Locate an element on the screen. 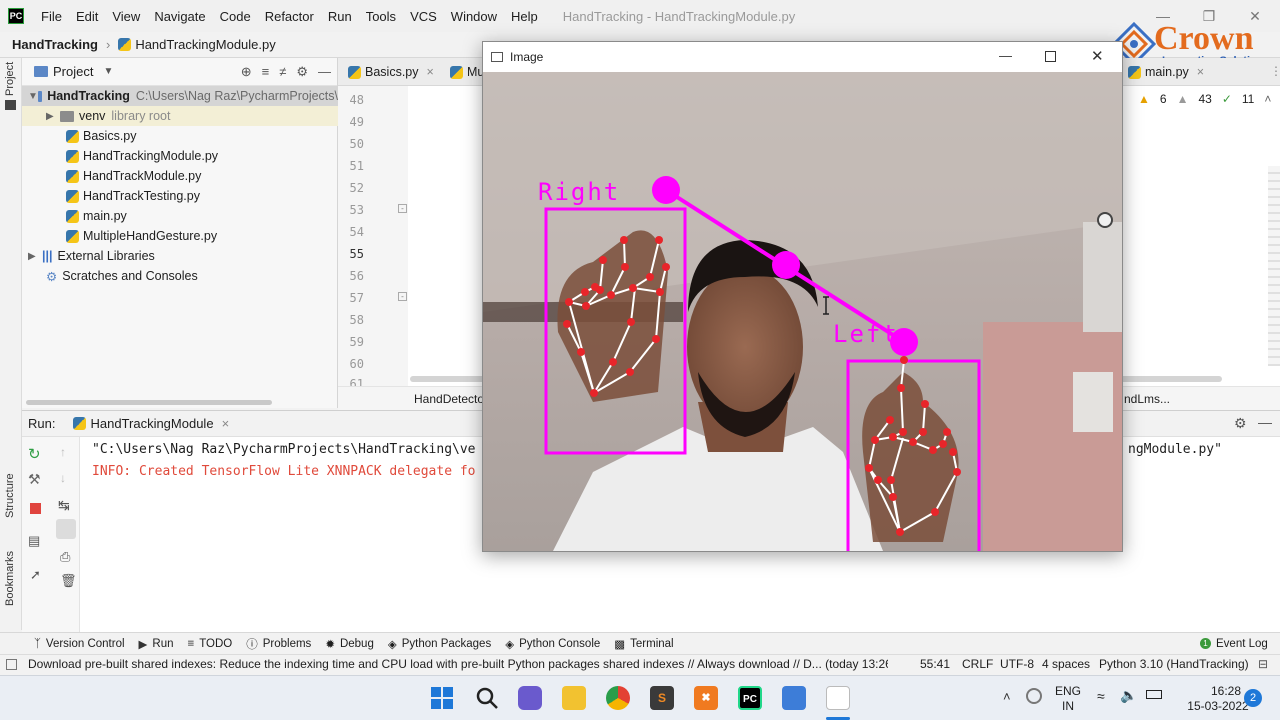 The height and width of the screenshot is (720, 1280). layout-icon: ▤ is located at coordinates (34, 541).